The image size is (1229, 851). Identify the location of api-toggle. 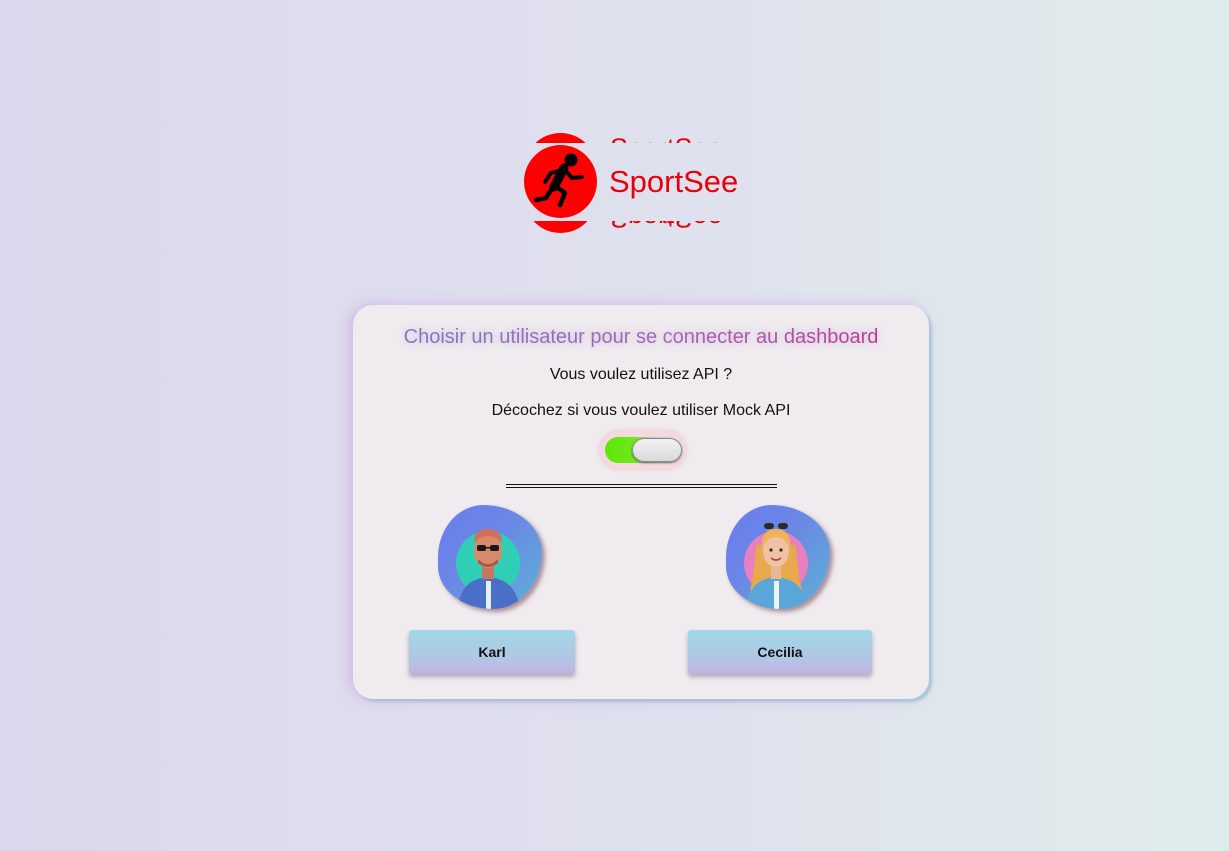
(643, 450).